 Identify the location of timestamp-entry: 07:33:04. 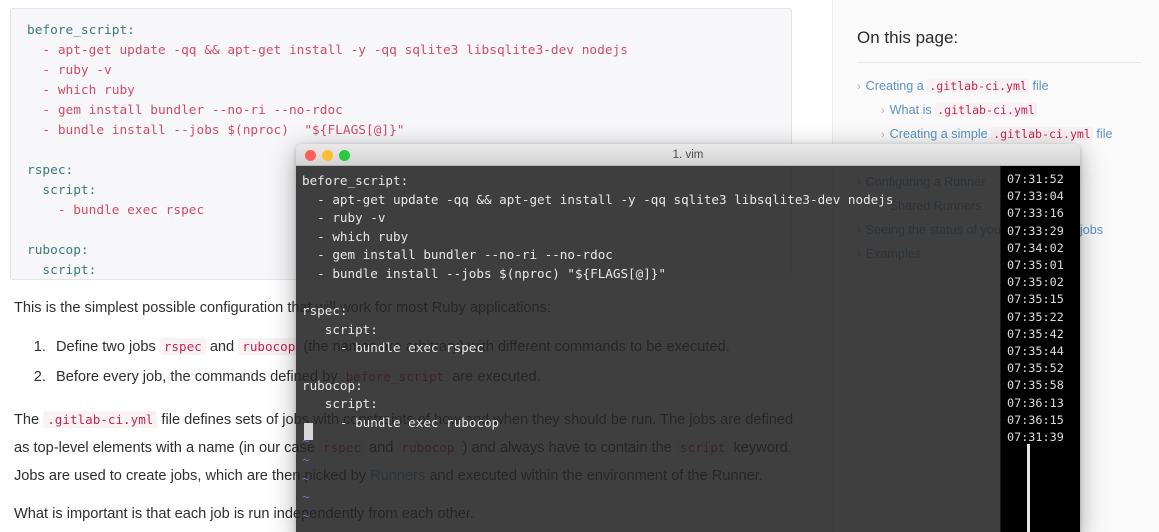
(1035, 196).